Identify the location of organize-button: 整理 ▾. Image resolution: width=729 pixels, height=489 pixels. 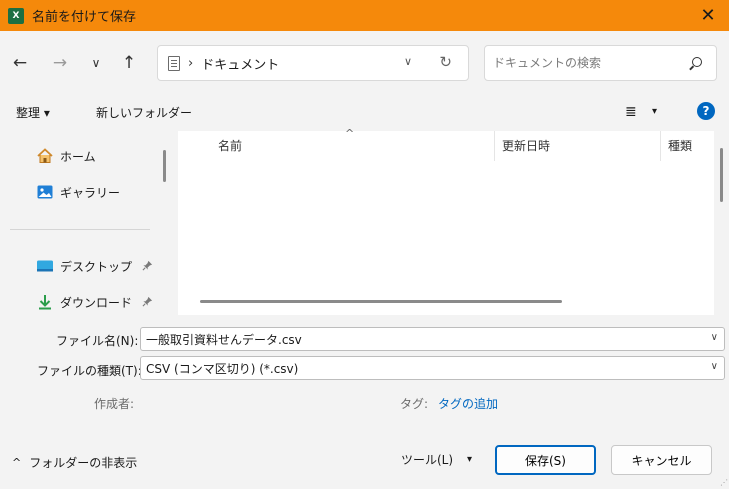
(33, 112).